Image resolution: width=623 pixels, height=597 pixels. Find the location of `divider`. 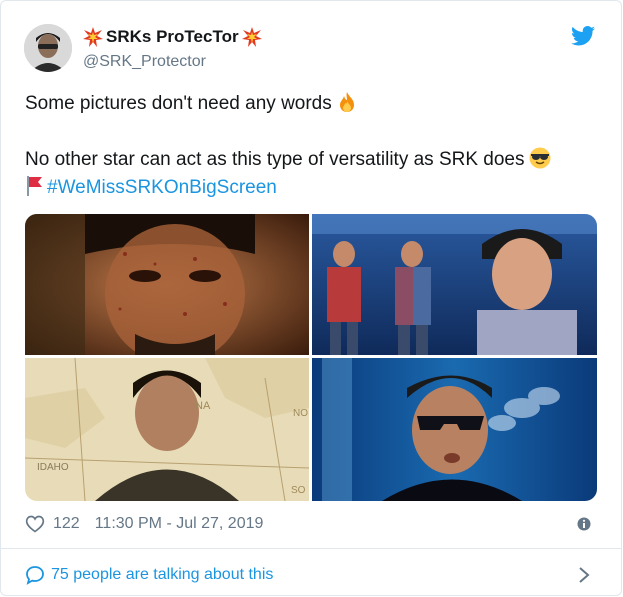

divider is located at coordinates (311, 548).